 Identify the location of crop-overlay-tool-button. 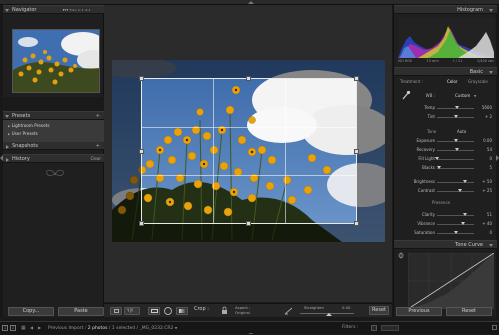
(154, 311).